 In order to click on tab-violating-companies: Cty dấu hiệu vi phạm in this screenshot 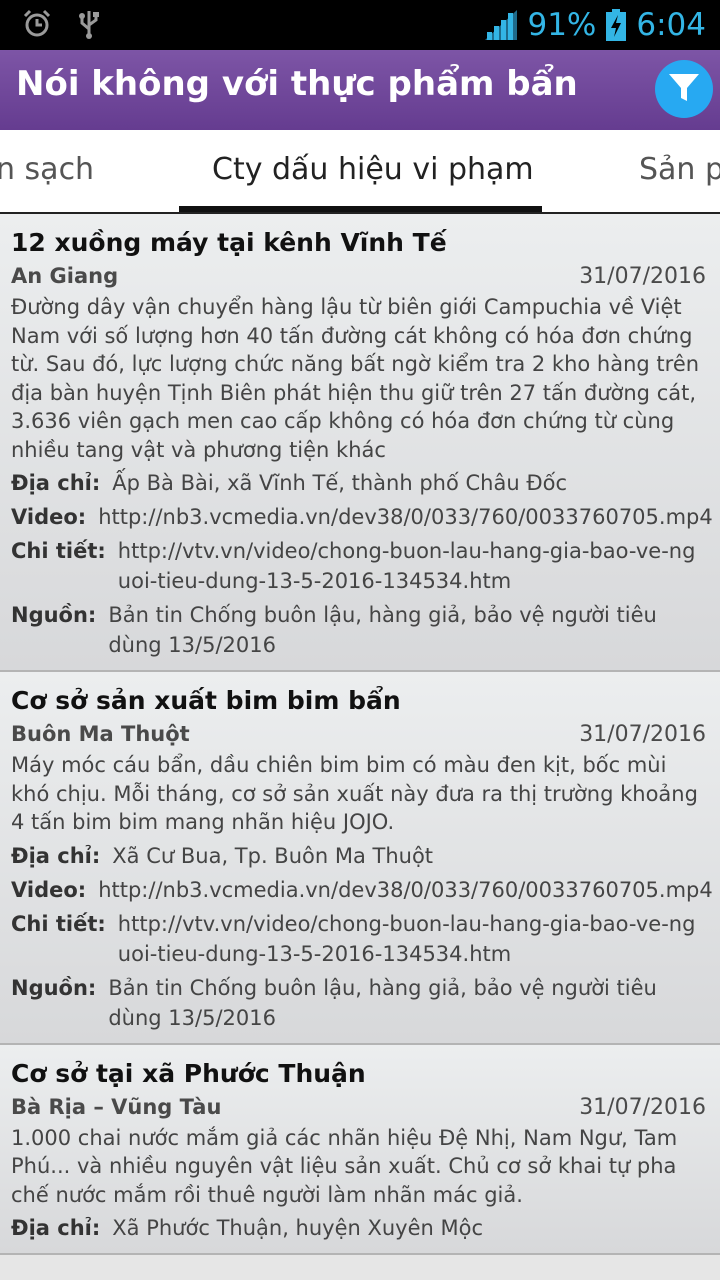, I will do `click(373, 169)`.